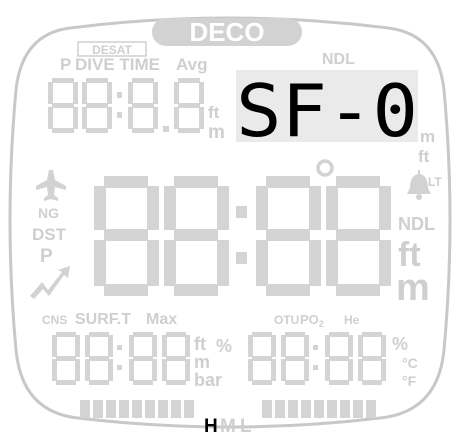  Describe the element at coordinates (410, 363) in the screenshot. I see `c-unit-label: °C` at that location.